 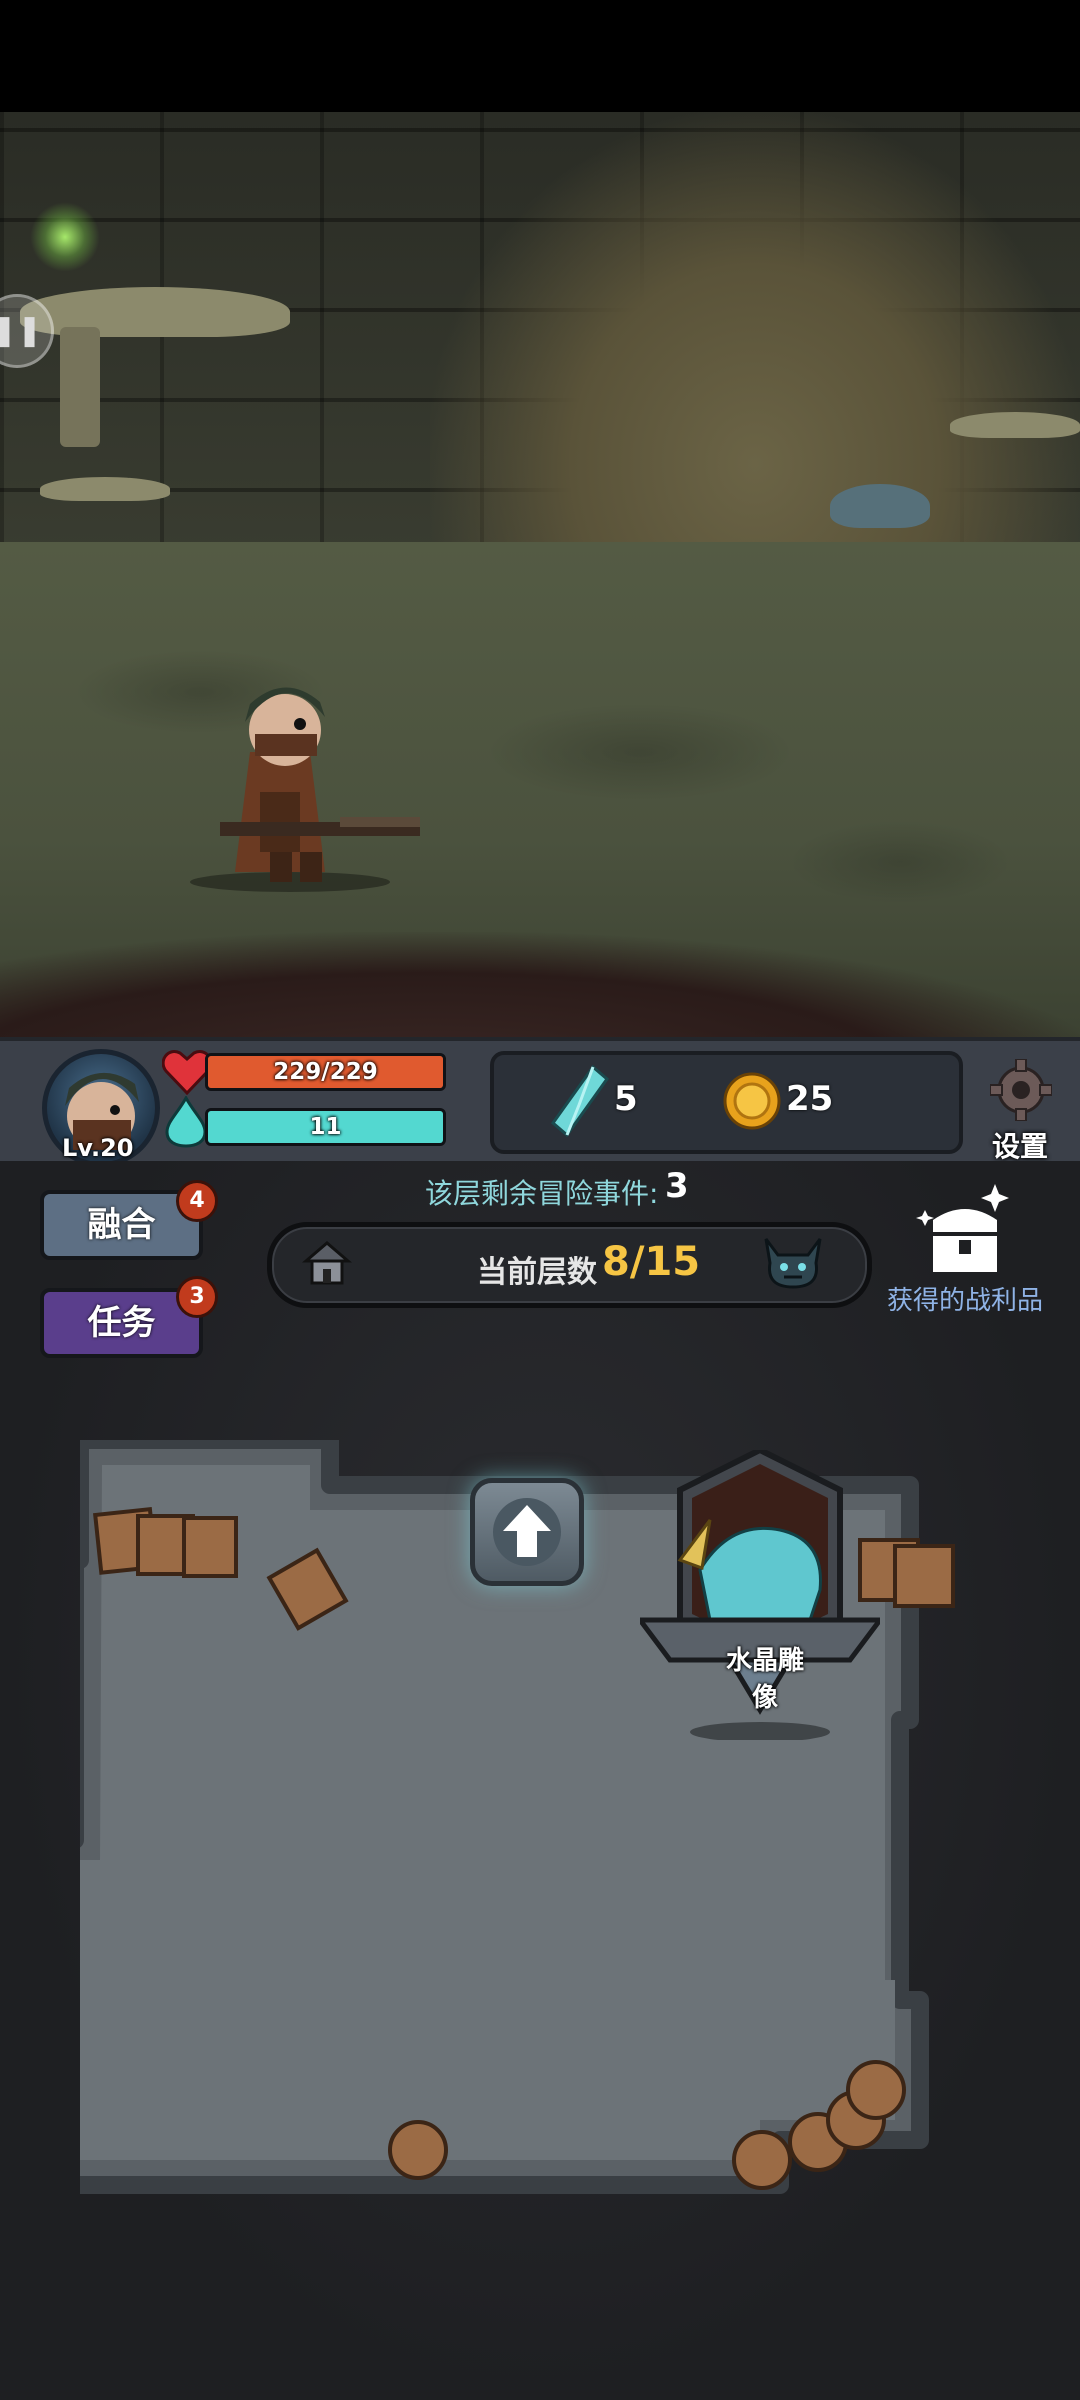 I want to click on foreground-roots, so click(x=540, y=984).